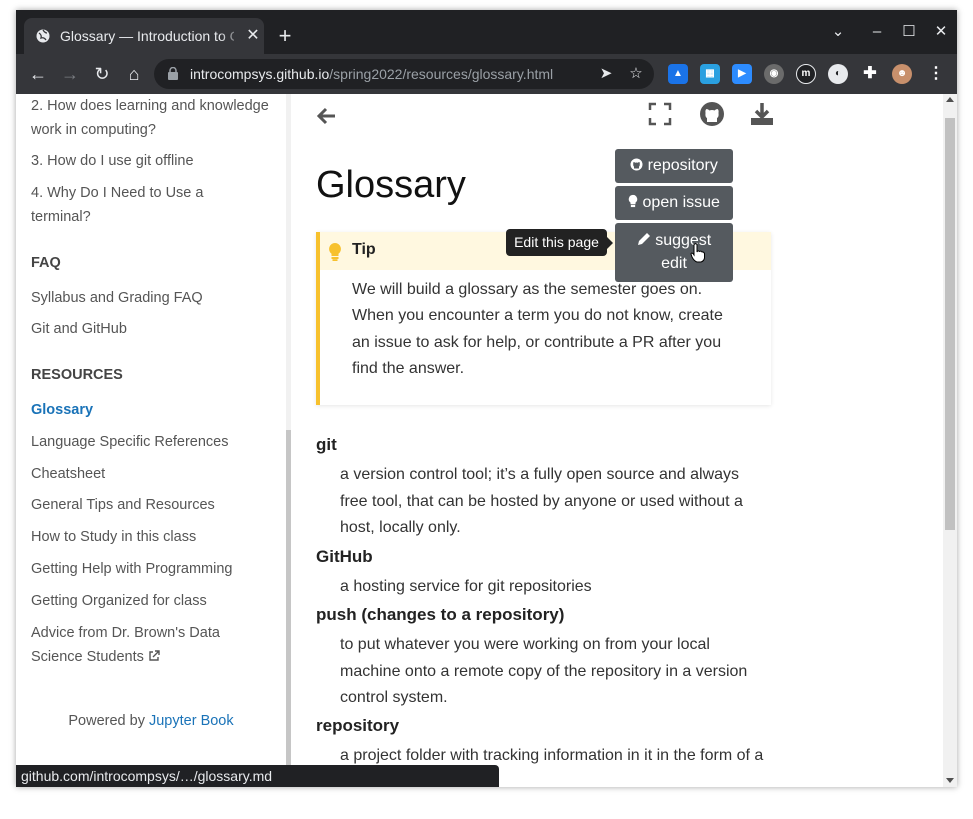 The image size is (973, 819). I want to click on sidebar-item-study: How to Study in this class, so click(151, 537).